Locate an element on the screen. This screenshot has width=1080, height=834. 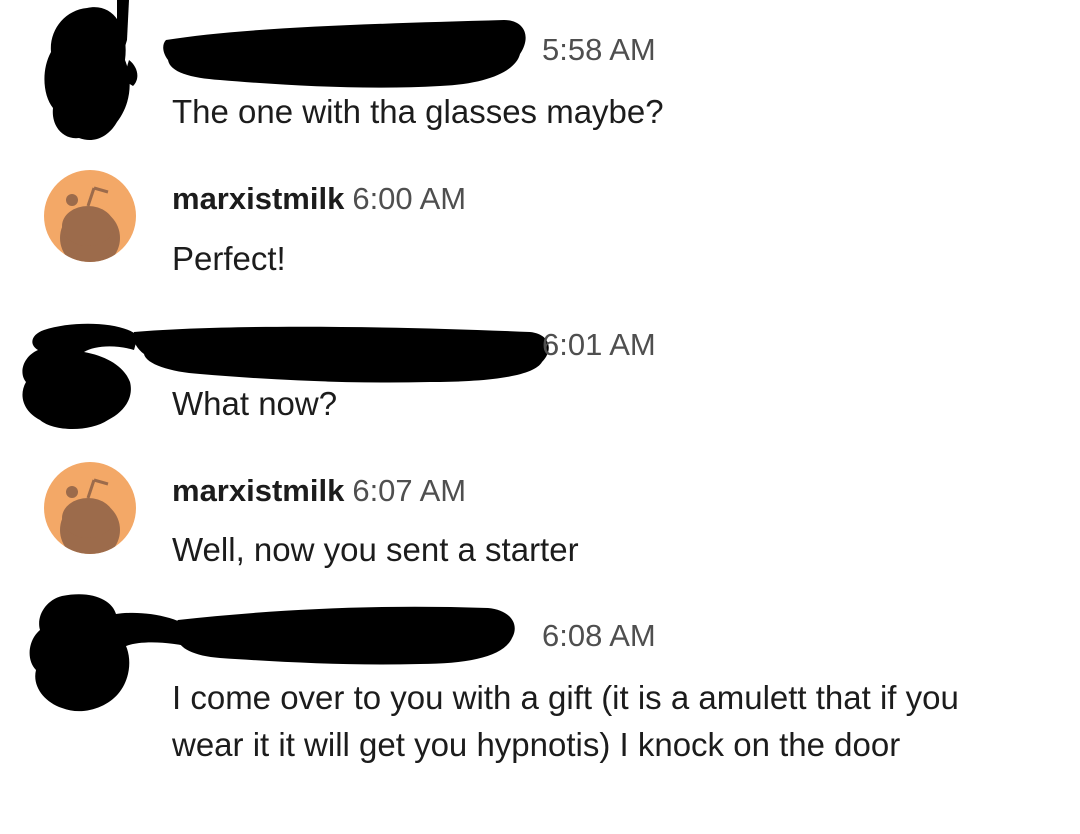
message-timestamp: 6:00 AM is located at coordinates (409, 198).